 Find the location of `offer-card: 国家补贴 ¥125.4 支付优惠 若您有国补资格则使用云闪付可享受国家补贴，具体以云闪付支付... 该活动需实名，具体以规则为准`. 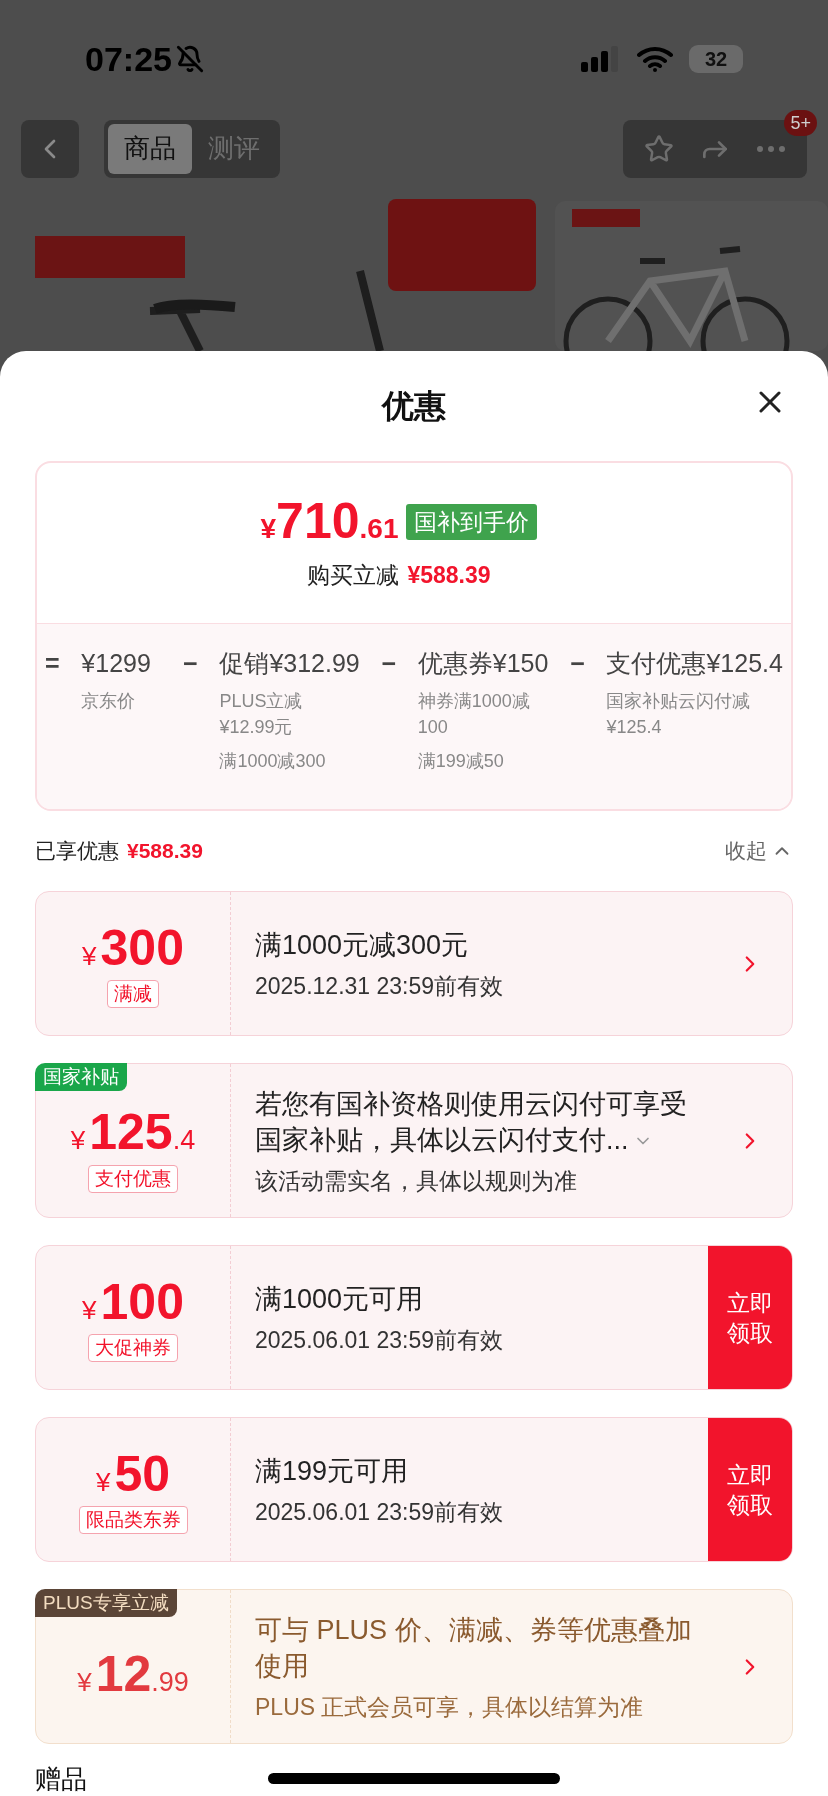

offer-card: 国家补贴 ¥125.4 支付优惠 若您有国补资格则使用云闪付可享受国家补贴，具体以云闪付支付... 该活动需实名，具体以规则为准 is located at coordinates (414, 1140).